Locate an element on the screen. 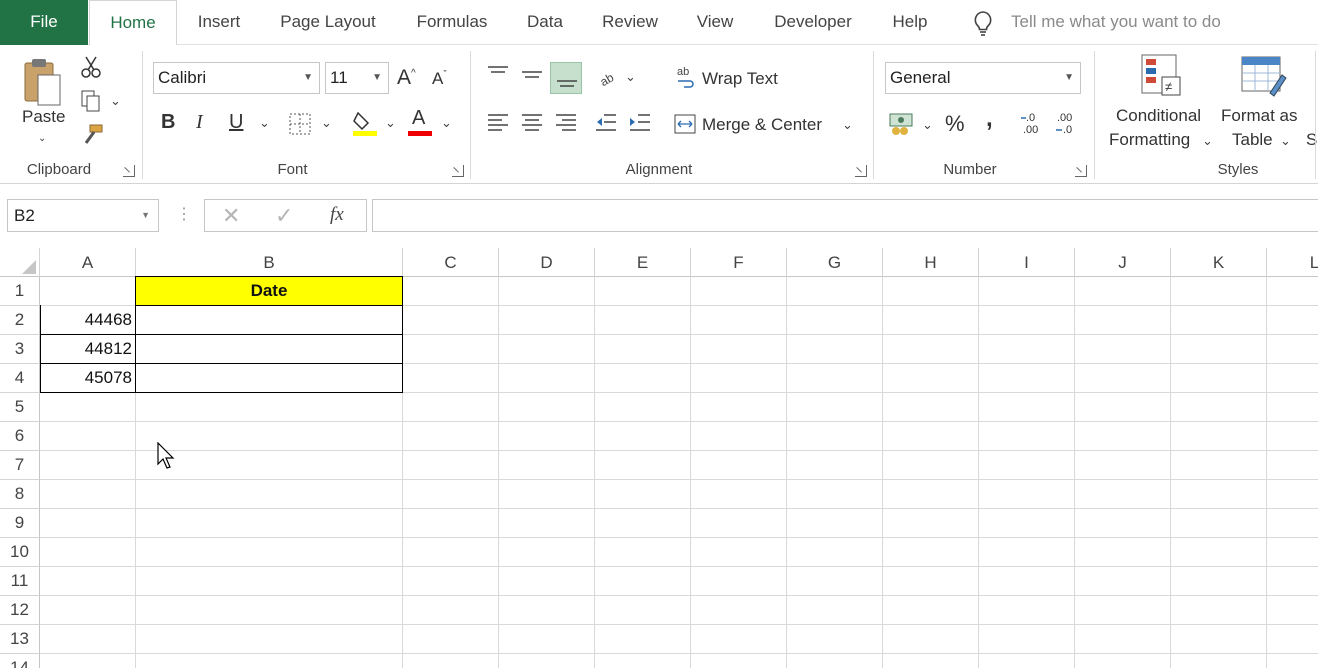  orientation-dropdown-icon: ⌄ is located at coordinates (630, 77).